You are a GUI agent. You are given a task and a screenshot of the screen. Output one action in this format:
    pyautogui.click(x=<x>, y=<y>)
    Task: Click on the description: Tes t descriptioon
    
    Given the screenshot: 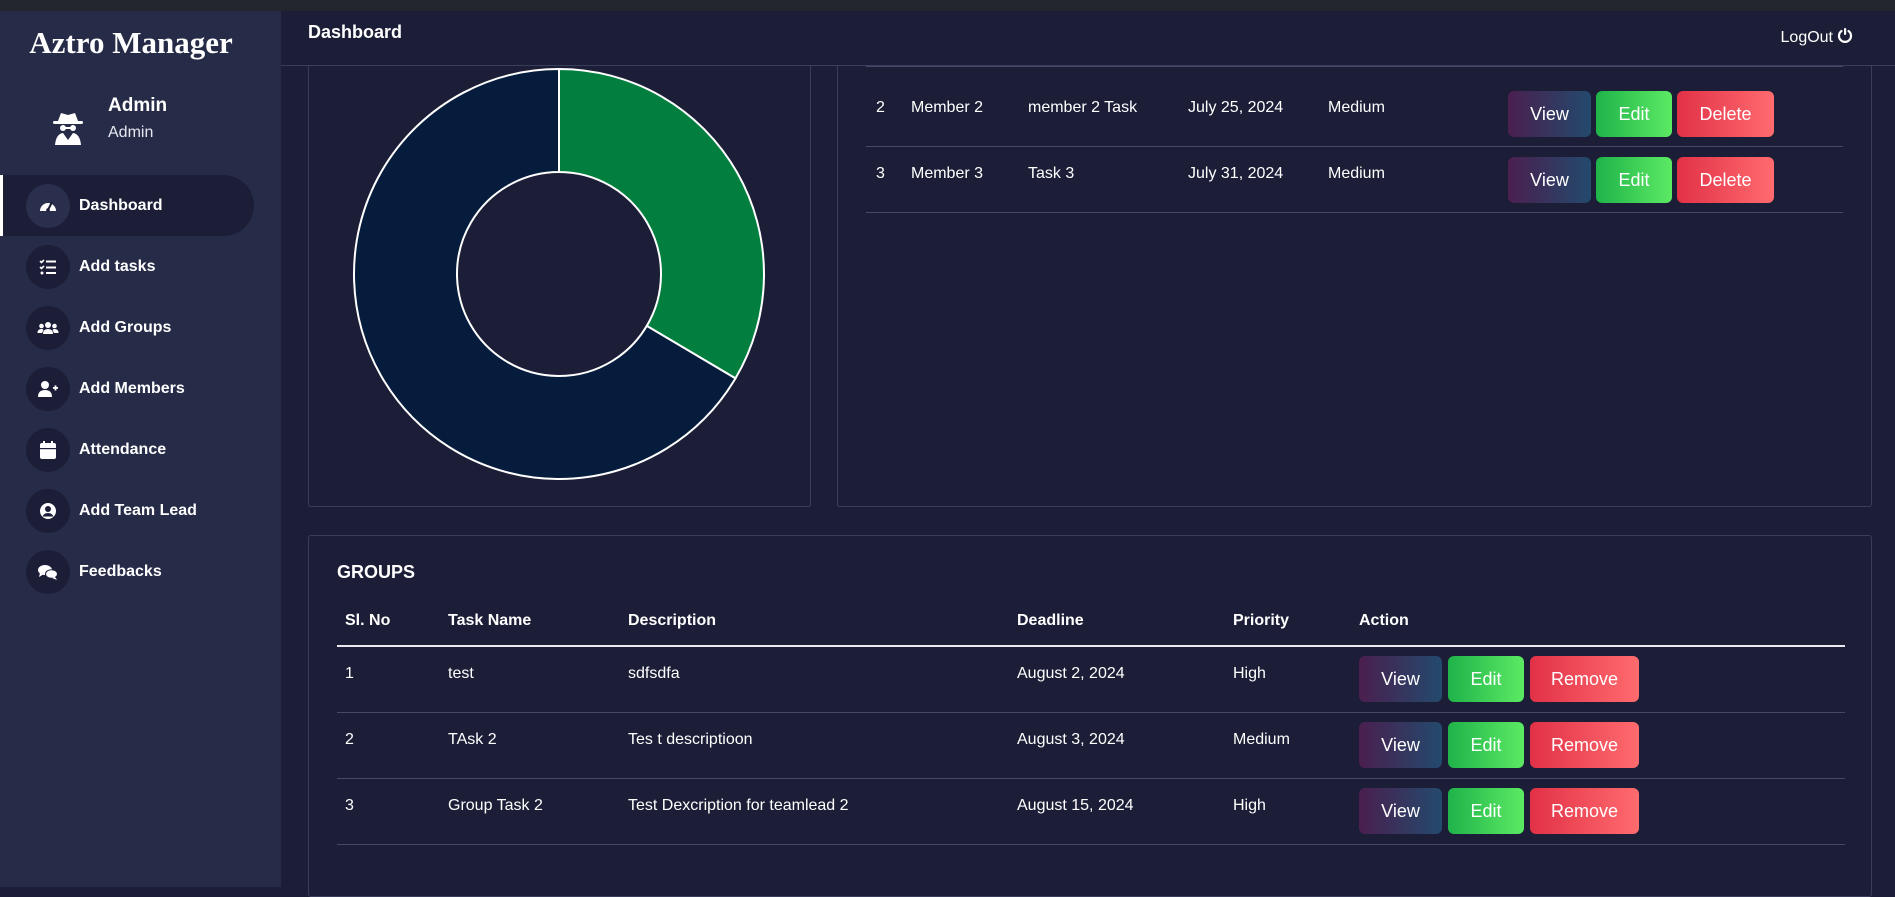 What is the action you would take?
    pyautogui.click(x=690, y=739)
    